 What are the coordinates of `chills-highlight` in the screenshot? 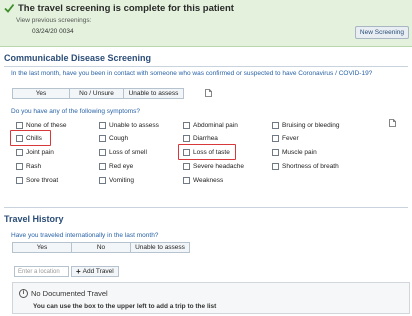 It's located at (30, 138).